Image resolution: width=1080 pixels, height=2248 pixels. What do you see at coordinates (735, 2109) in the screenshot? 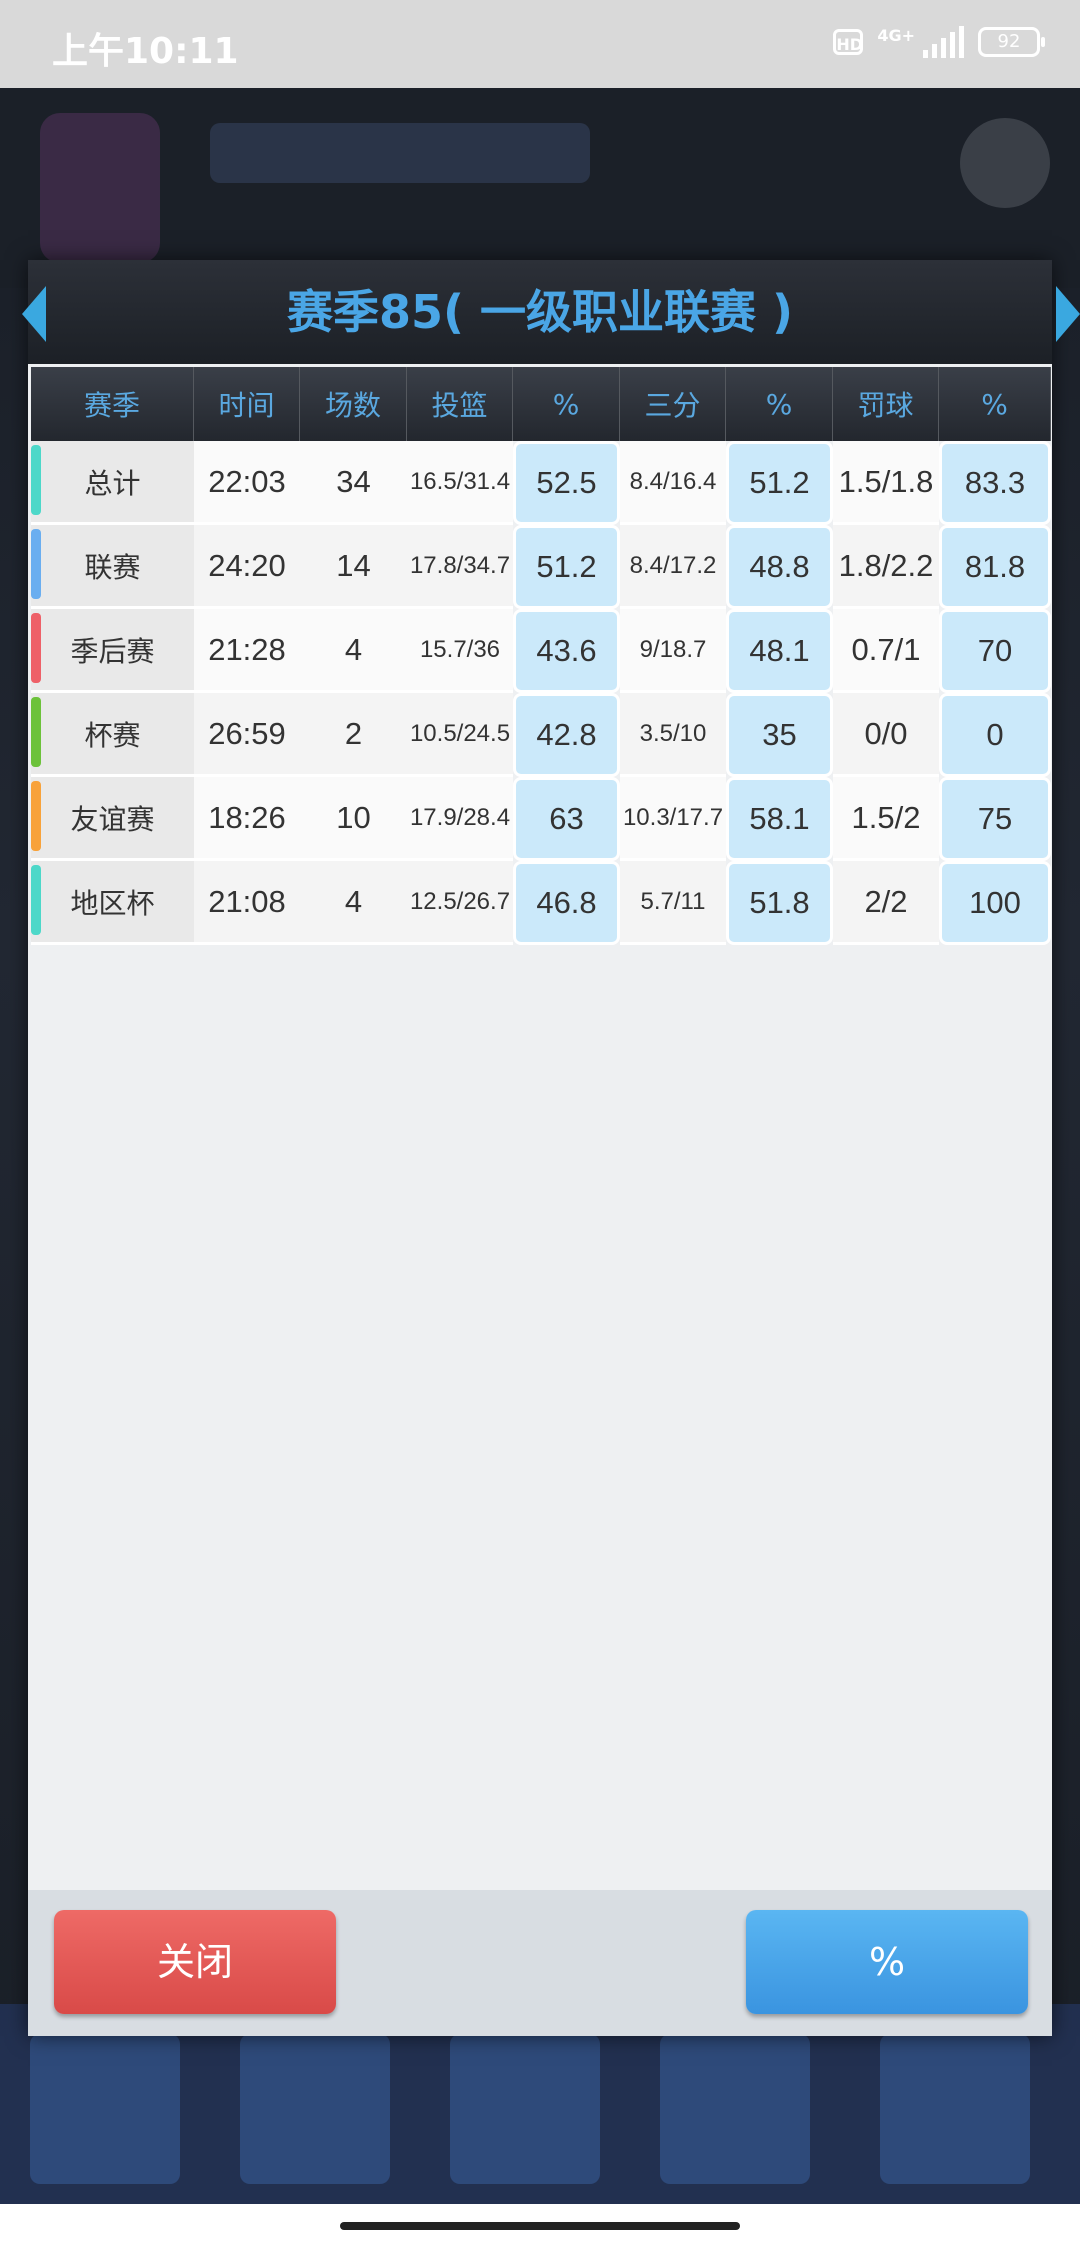
I see `nav-chat-icon` at bounding box center [735, 2109].